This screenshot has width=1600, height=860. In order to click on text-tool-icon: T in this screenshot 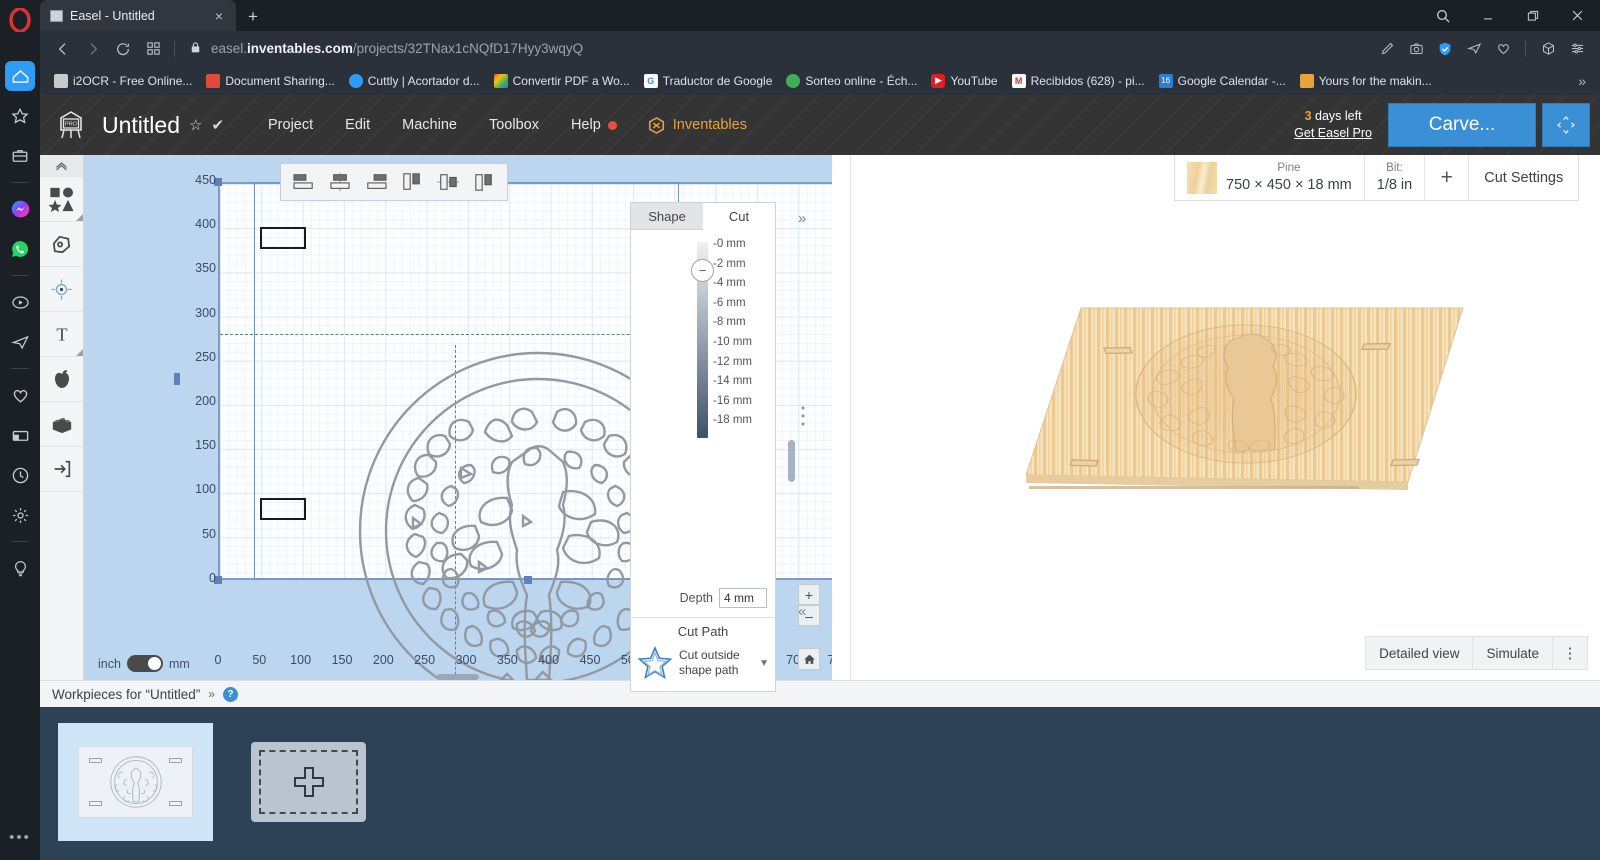, I will do `click(61, 334)`.